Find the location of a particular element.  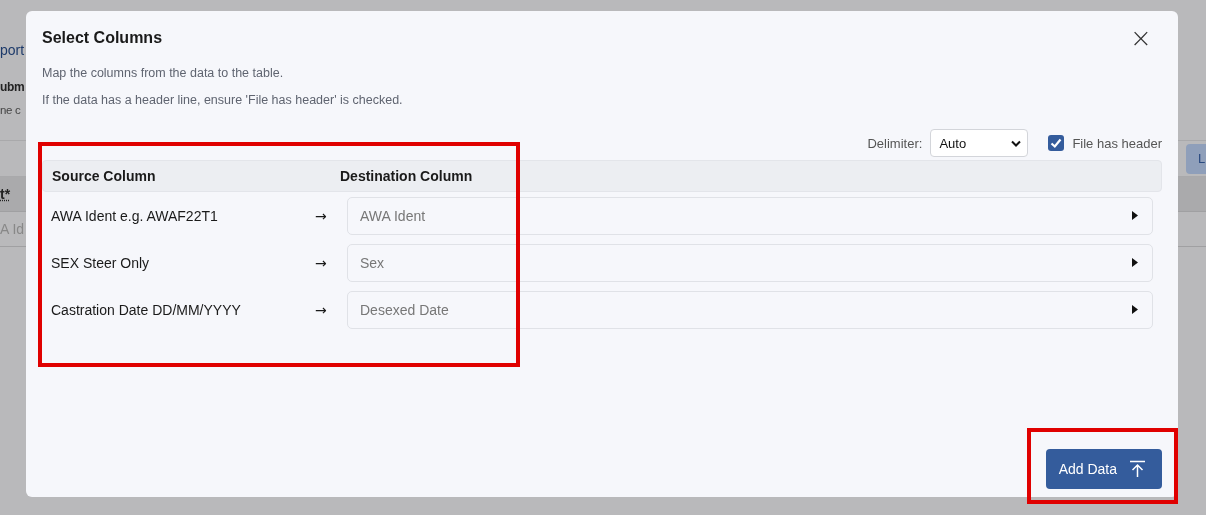

chevron-down-icon is located at coordinates (1016, 143).